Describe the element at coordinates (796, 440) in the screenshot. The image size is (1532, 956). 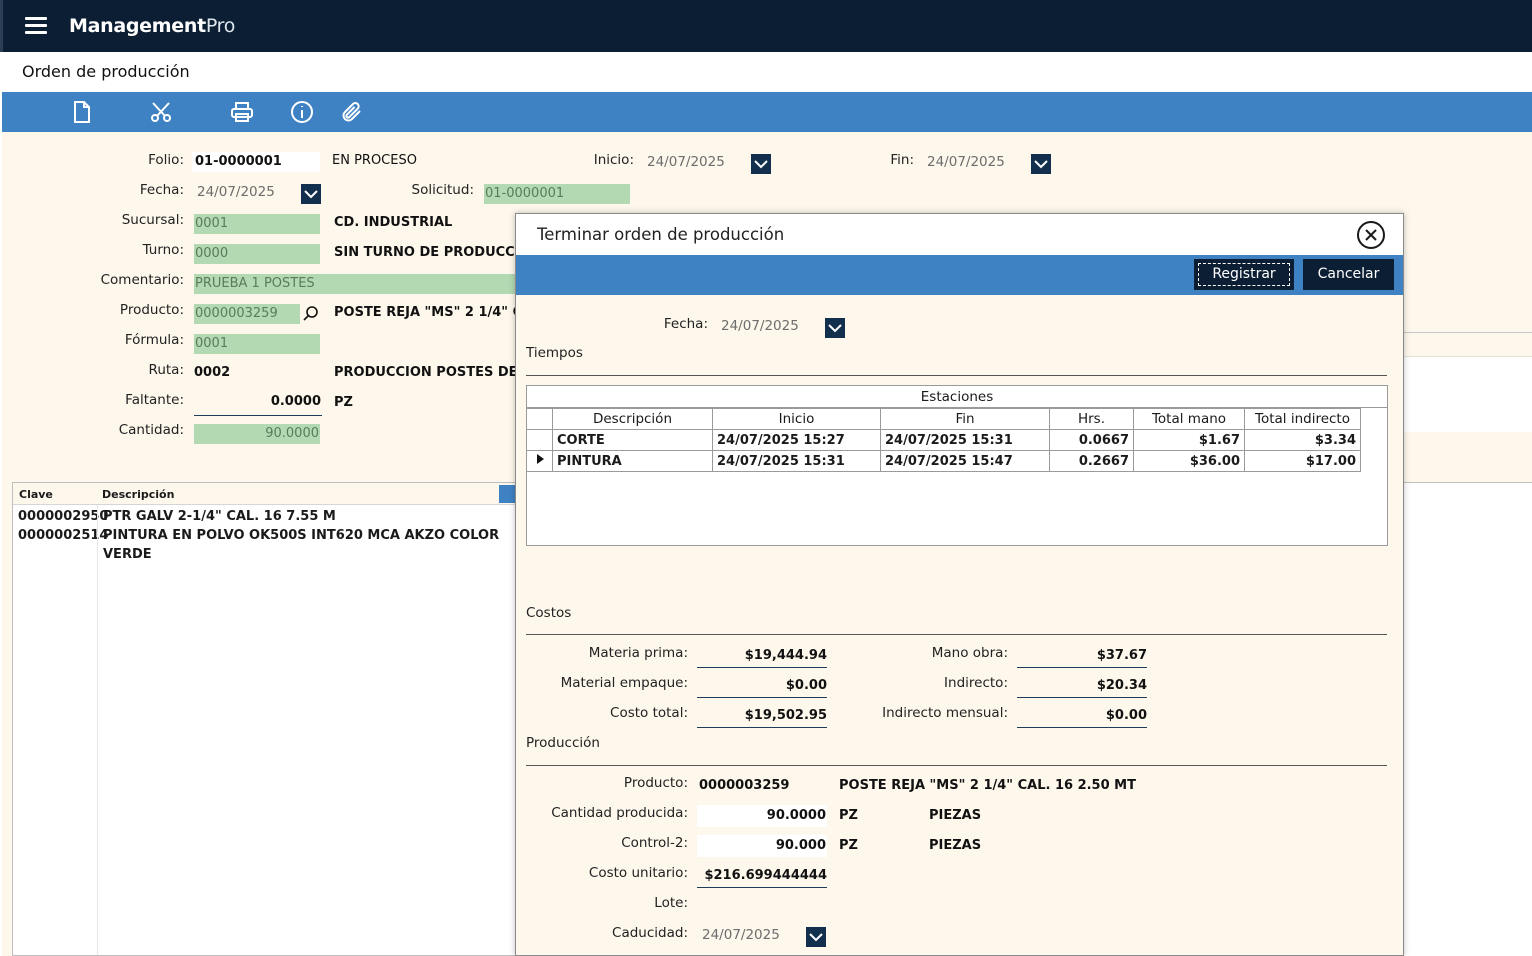
I see `cell-inicio: 24/07/2025 15:27` at that location.